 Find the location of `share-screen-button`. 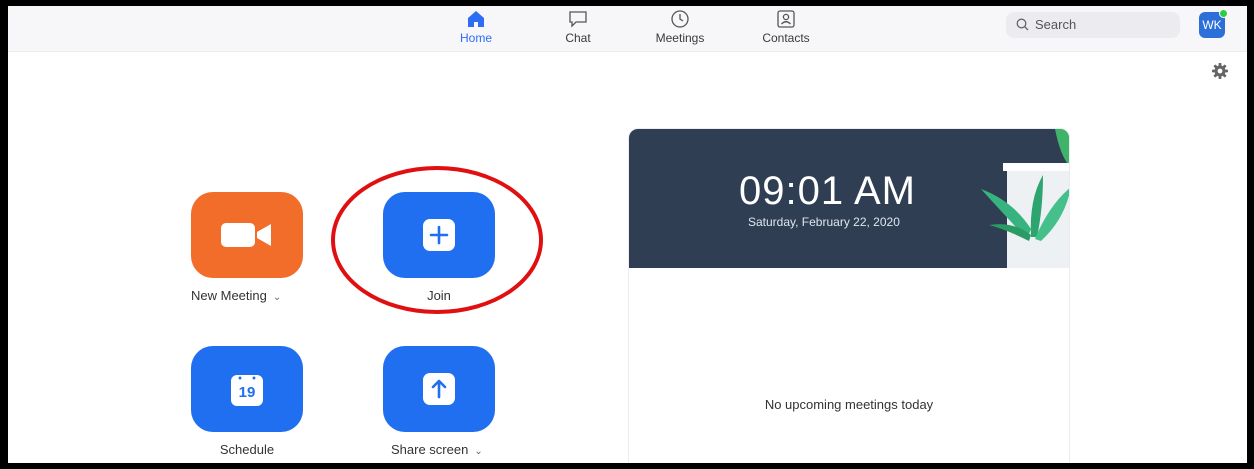

share-screen-button is located at coordinates (439, 389).